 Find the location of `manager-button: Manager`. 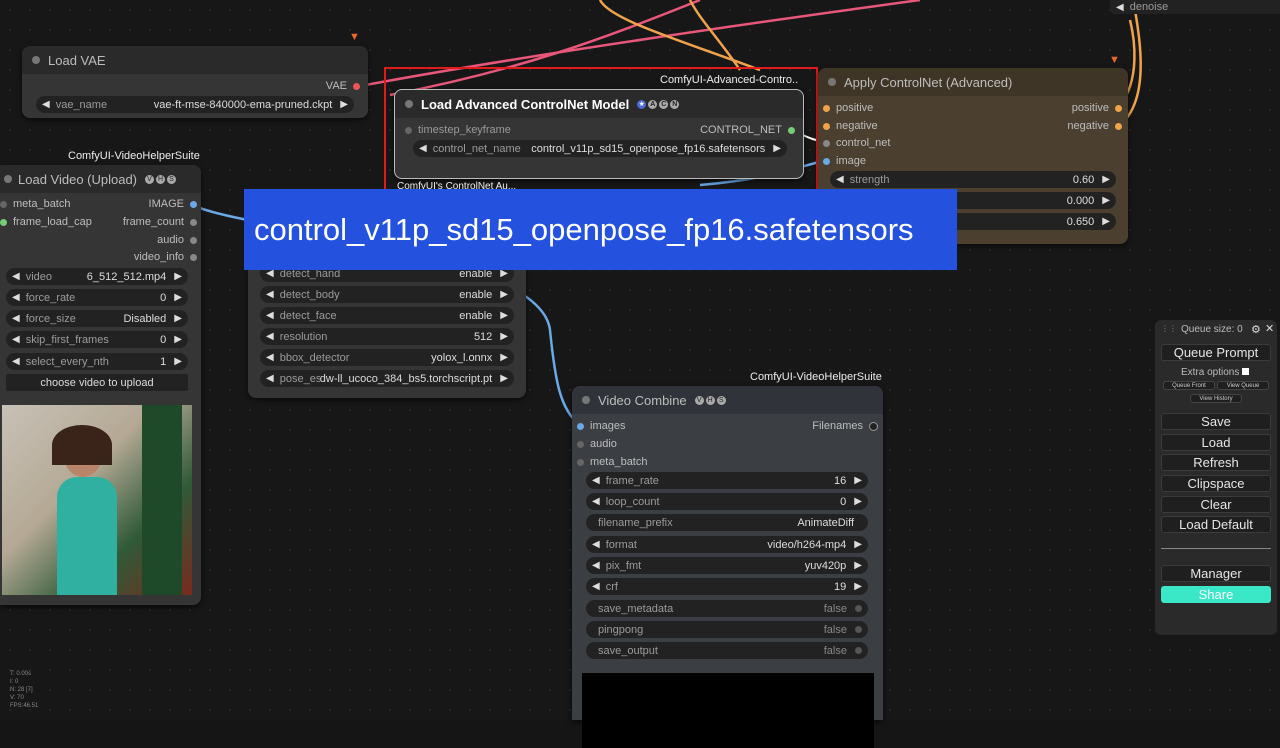

manager-button: Manager is located at coordinates (1216, 573).